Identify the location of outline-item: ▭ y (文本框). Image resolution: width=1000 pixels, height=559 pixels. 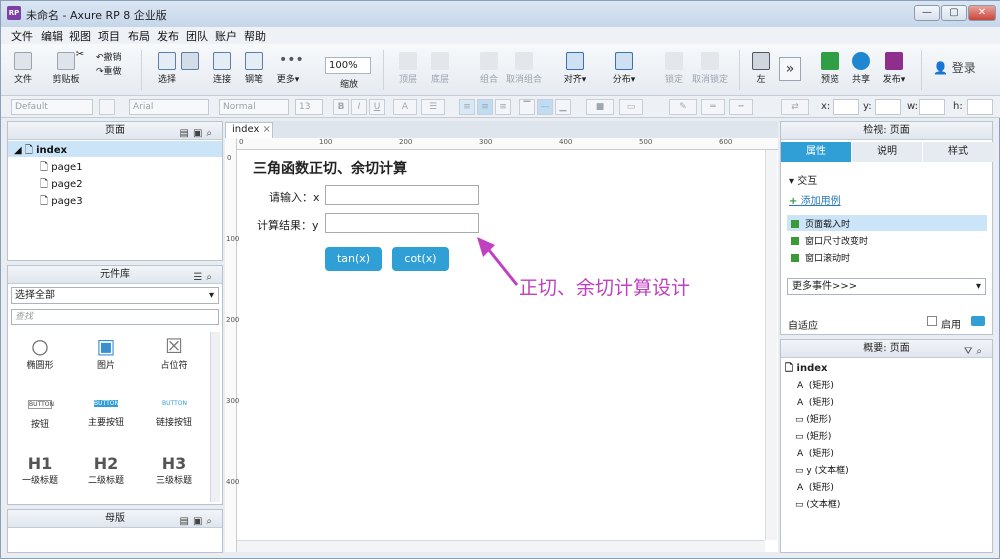
(822, 469).